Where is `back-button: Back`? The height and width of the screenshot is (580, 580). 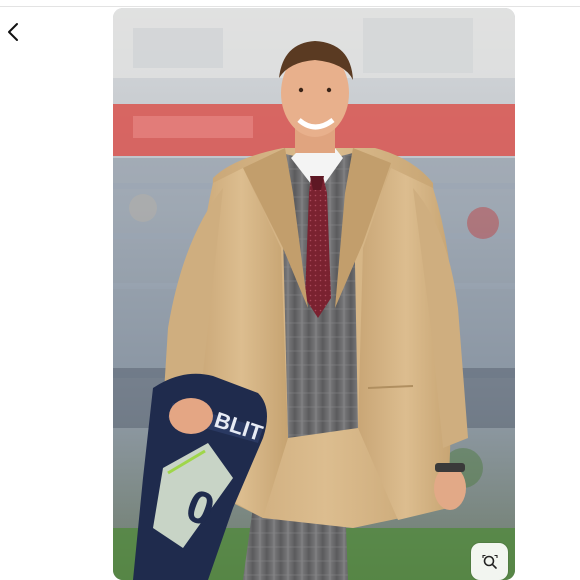
back-button: Back is located at coordinates (13, 32).